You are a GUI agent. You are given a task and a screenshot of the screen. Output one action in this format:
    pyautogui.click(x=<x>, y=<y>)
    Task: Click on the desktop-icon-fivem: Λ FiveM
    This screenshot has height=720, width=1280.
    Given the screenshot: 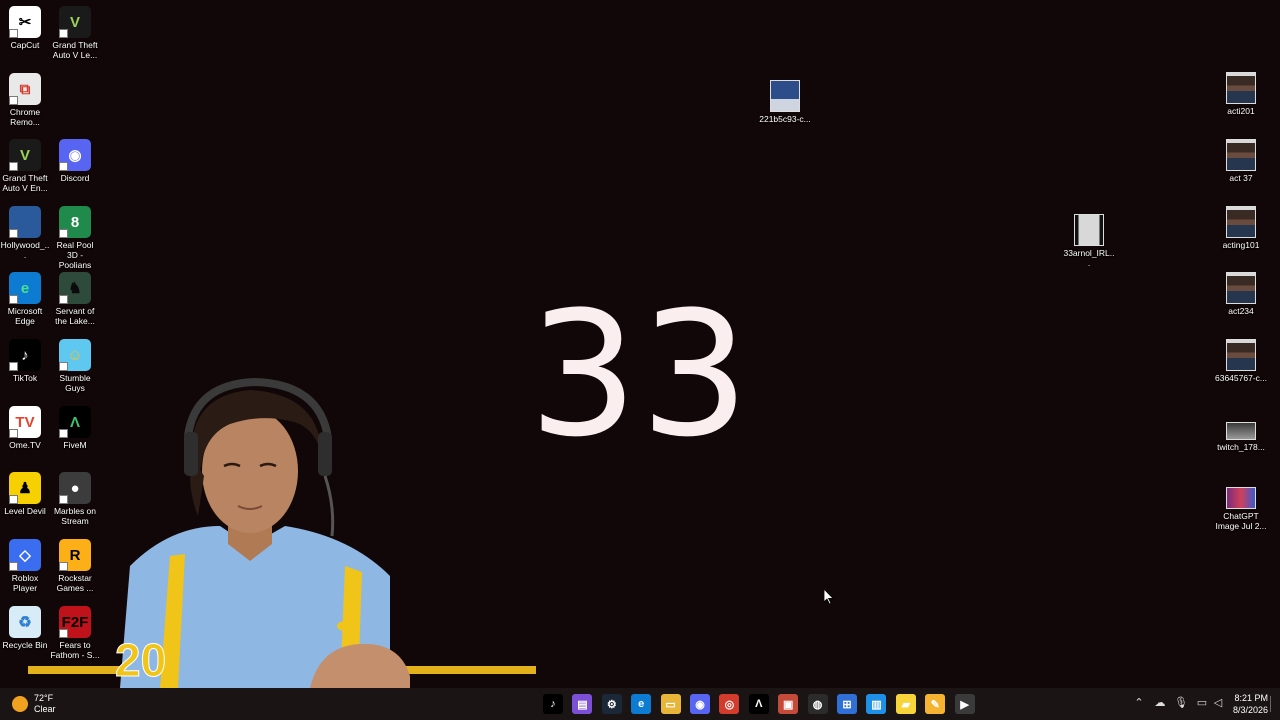 What is the action you would take?
    pyautogui.click(x=75, y=428)
    